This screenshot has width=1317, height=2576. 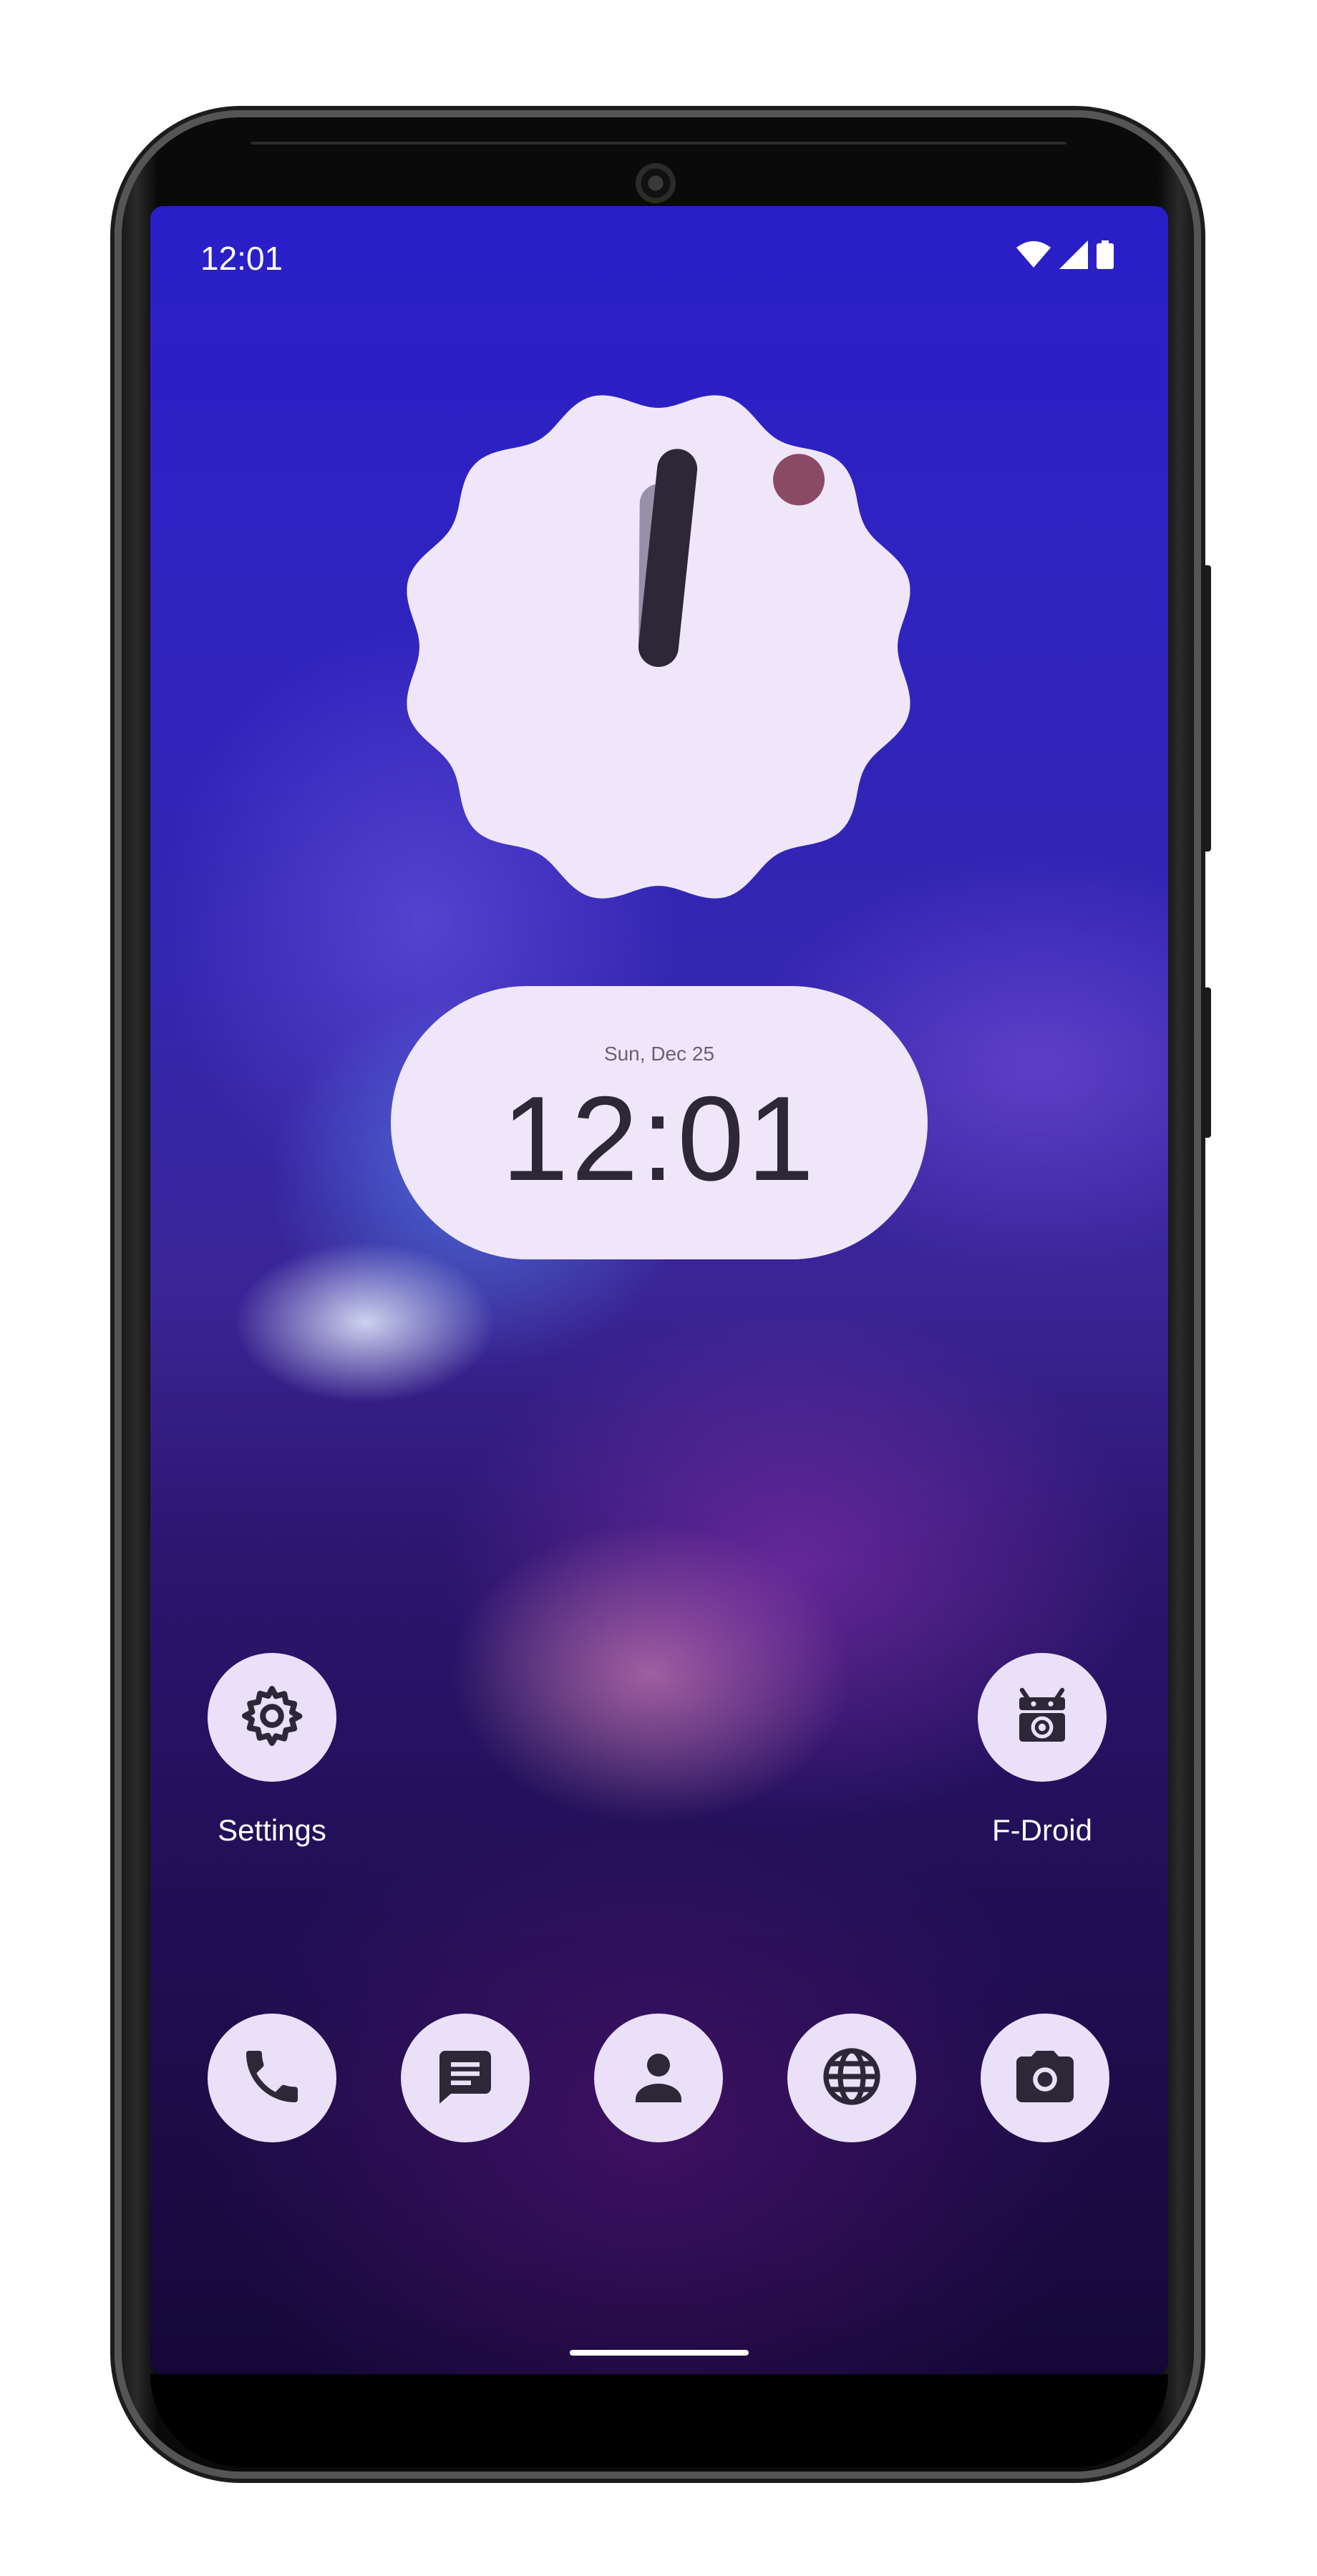 I want to click on dock-browser, so click(x=851, y=2078).